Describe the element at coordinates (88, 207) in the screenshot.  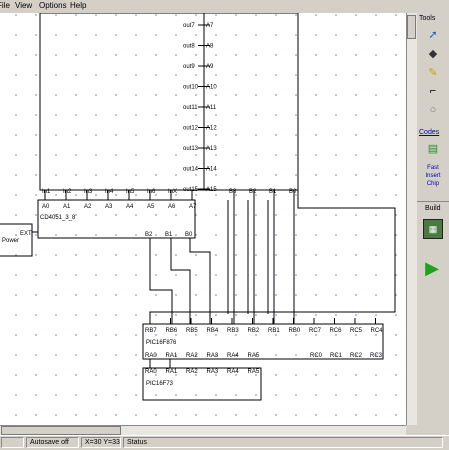
I see `cd-a-pin-label: A2` at that location.